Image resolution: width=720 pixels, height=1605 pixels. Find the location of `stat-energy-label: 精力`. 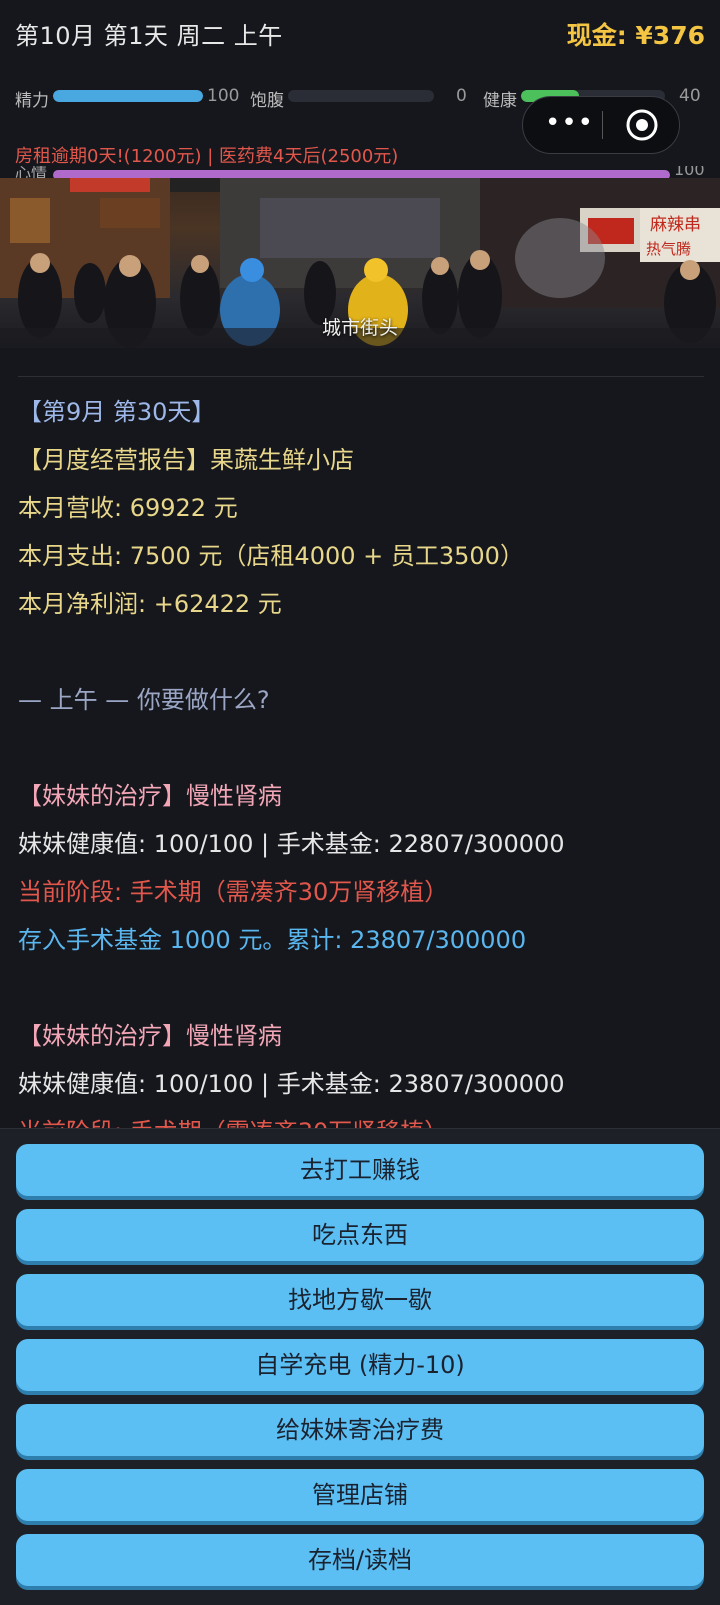

stat-energy-label: 精力 is located at coordinates (32, 101).